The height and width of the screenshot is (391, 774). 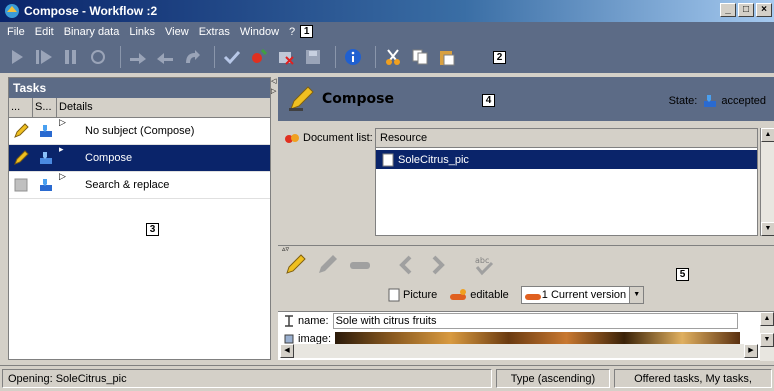 What do you see at coordinates (437, 265) in the screenshot?
I see `redo-icon` at bounding box center [437, 265].